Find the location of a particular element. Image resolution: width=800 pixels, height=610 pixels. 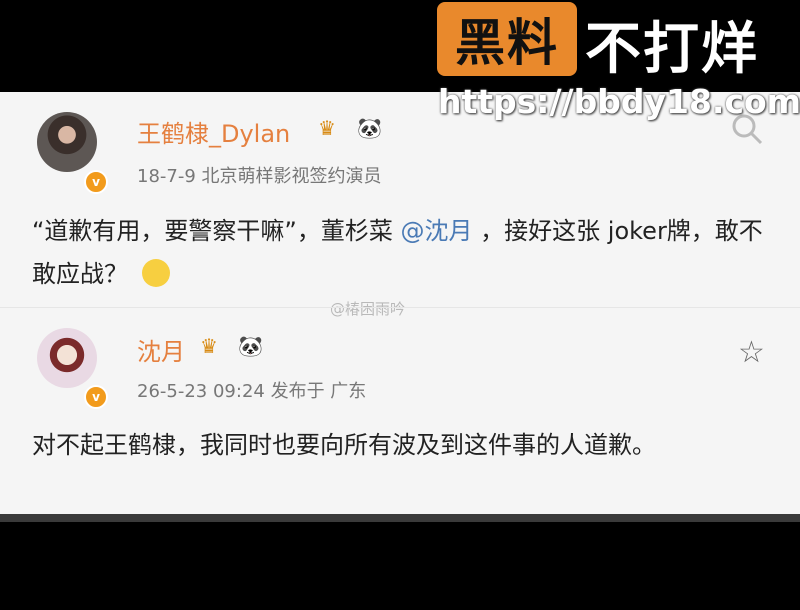

brand-badge-text: 黑料 is located at coordinates (507, 43).